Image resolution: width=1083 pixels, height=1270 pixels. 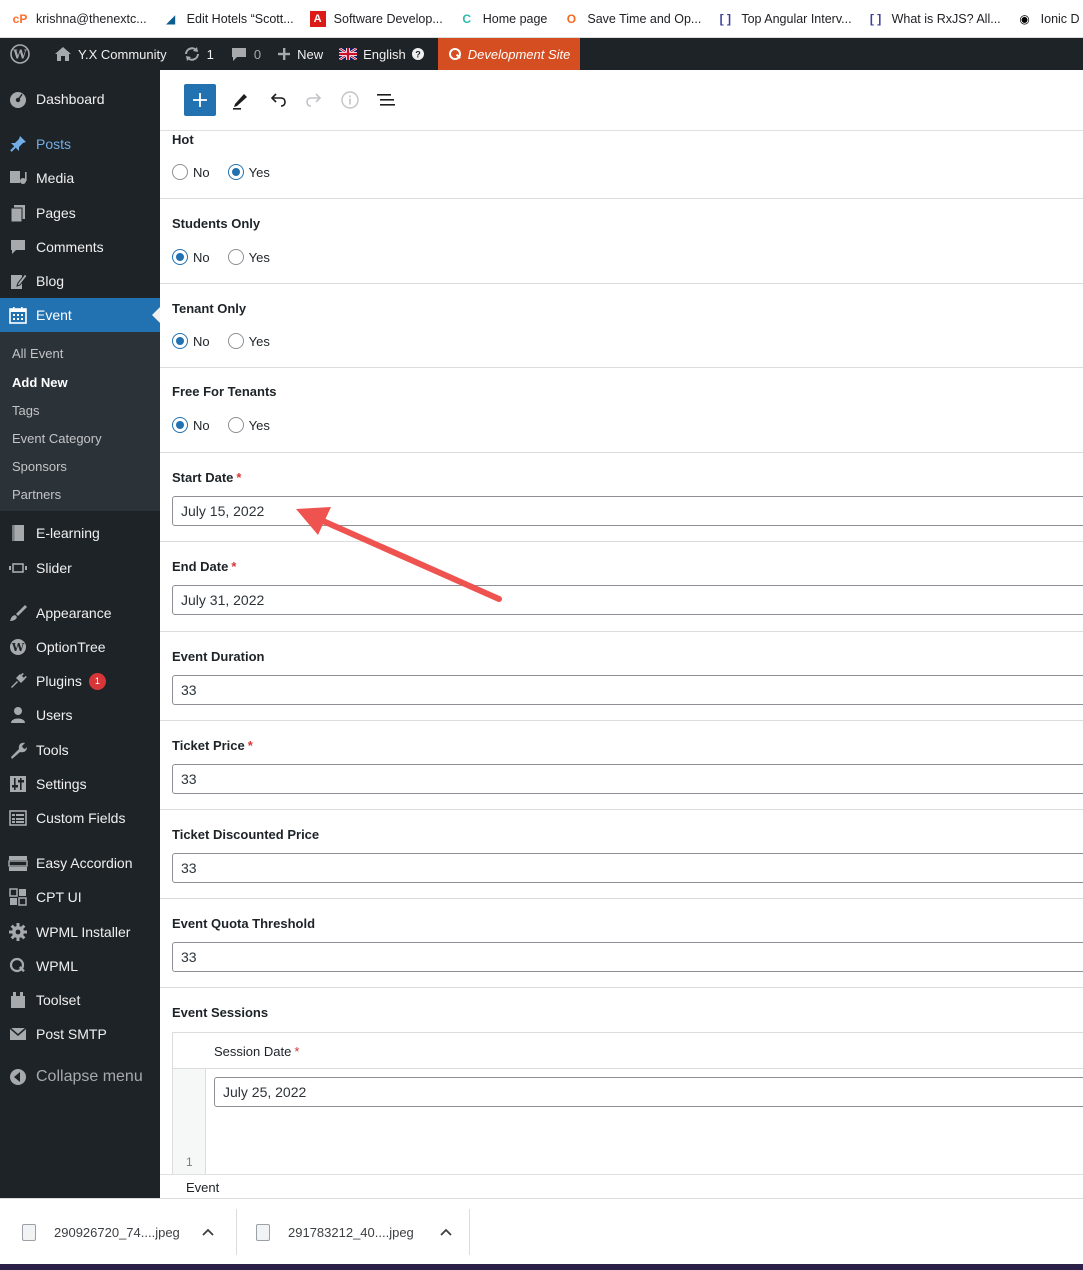 I want to click on opera-icon: O, so click(x=571, y=18).